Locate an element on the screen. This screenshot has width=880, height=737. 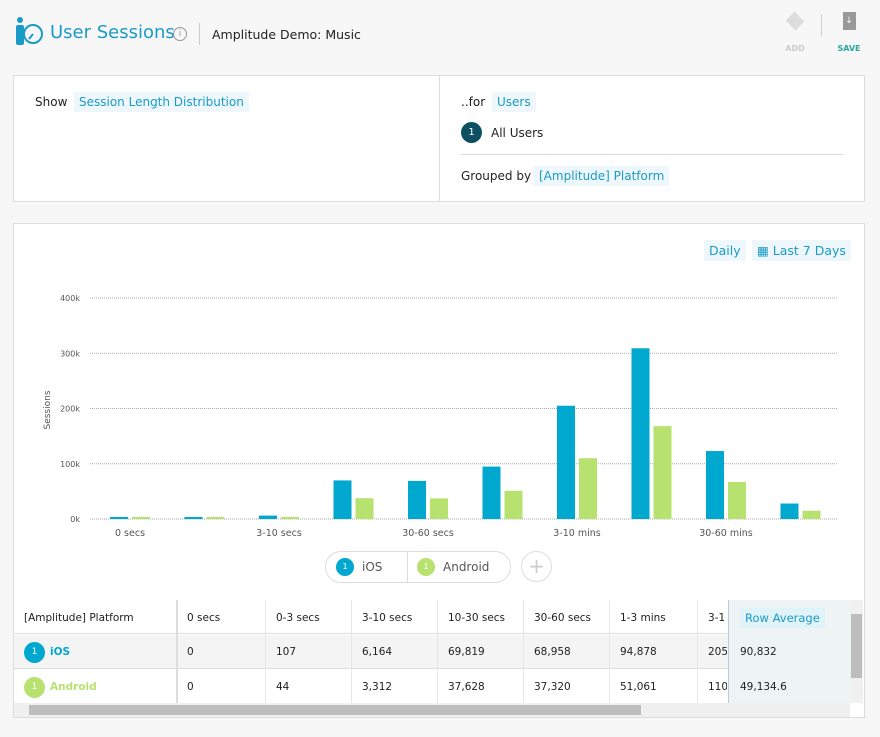
date-range-label: Last 7 Days is located at coordinates (809, 250).